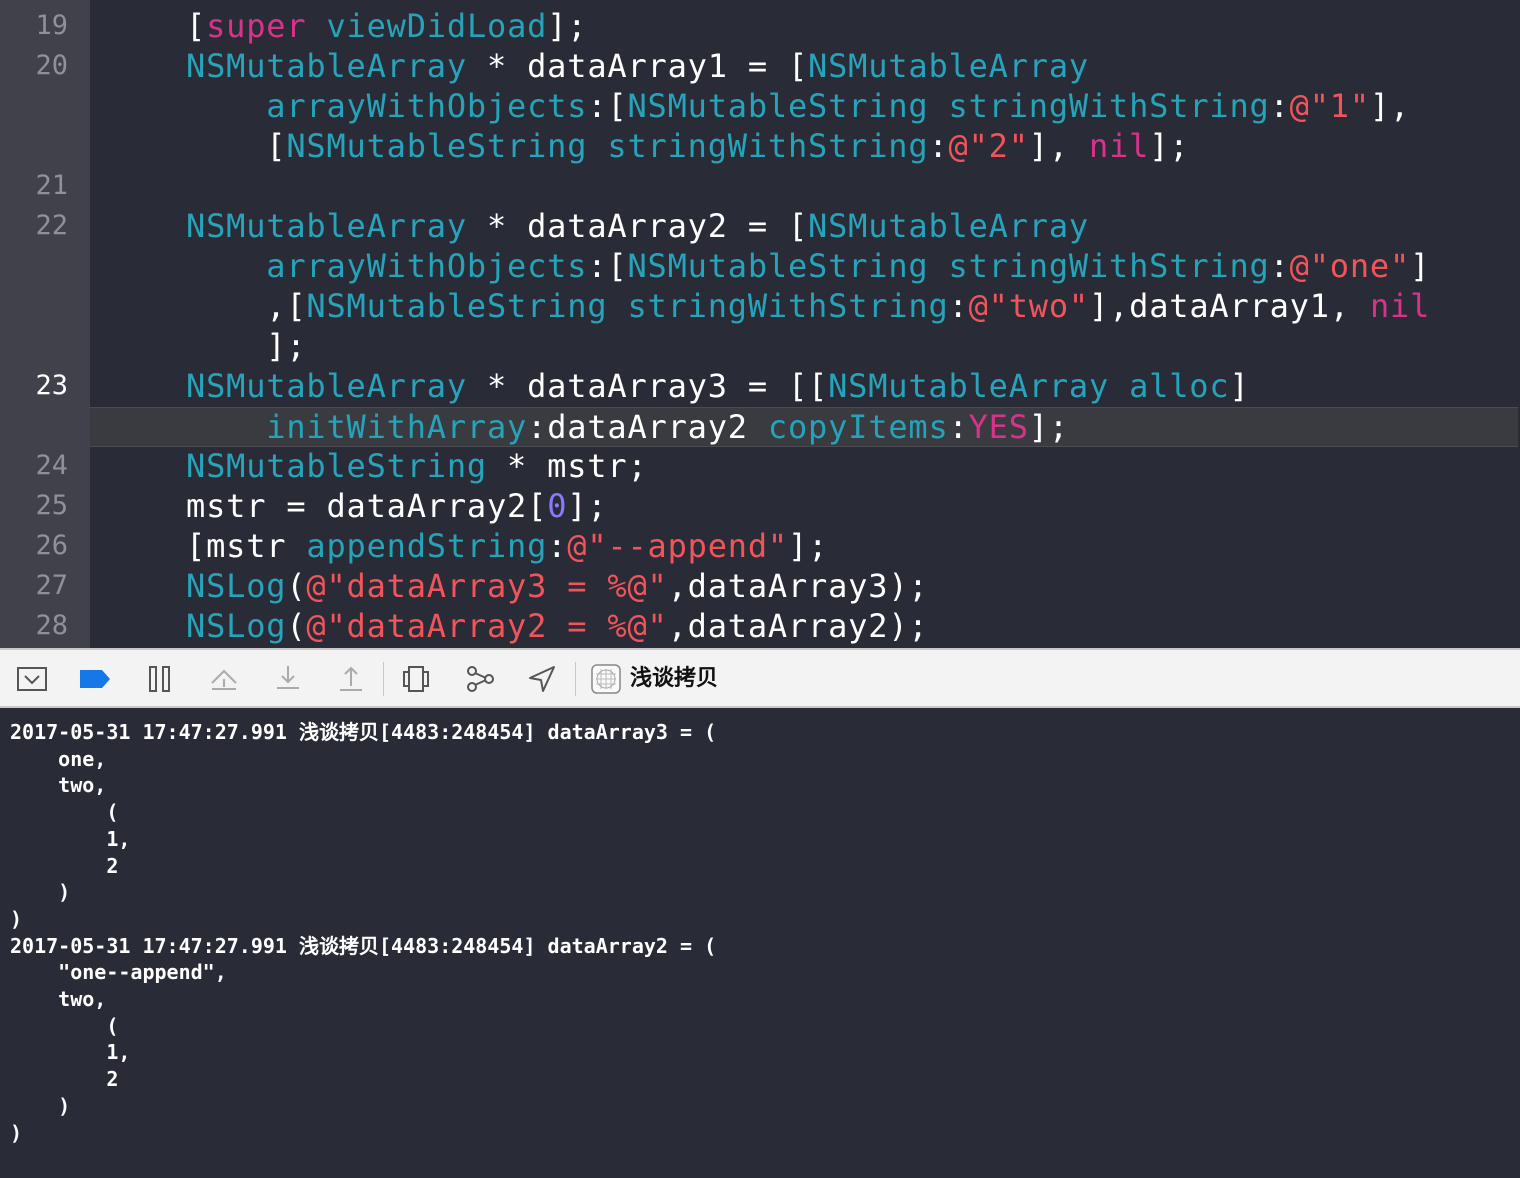 This screenshot has width=1520, height=1178. What do you see at coordinates (416, 679) in the screenshot?
I see `view-debugger-icon` at bounding box center [416, 679].